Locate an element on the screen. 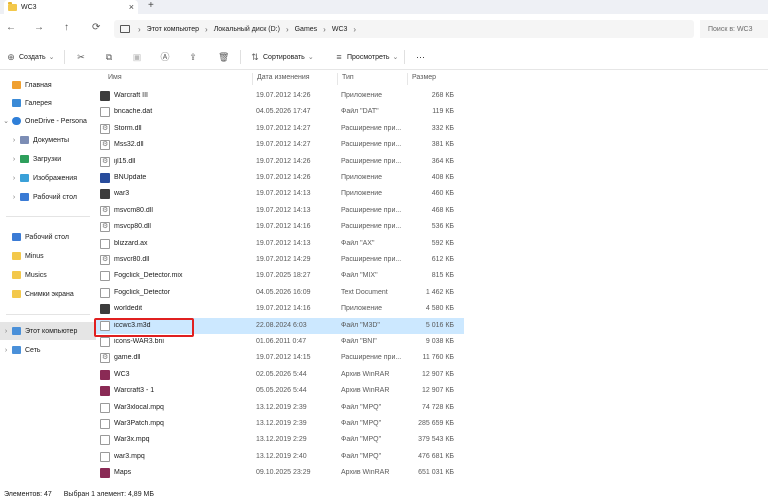 The image size is (768, 501). search-input: Поиск в: WC3 is located at coordinates (734, 29).